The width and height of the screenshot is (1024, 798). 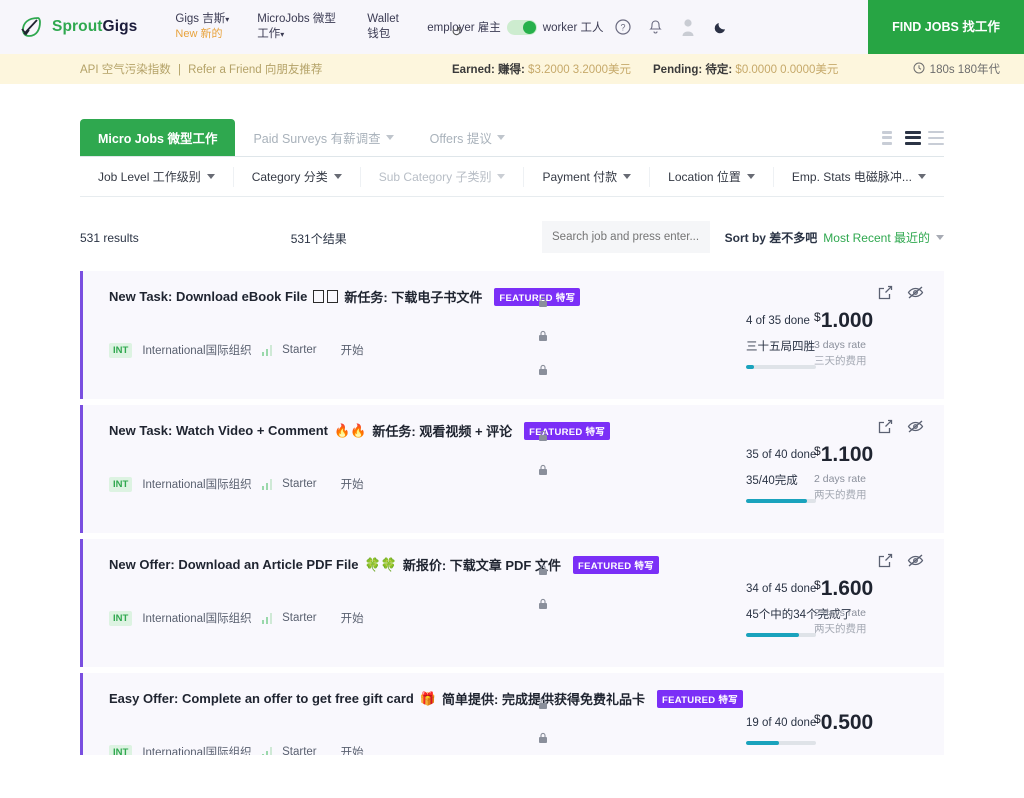 What do you see at coordinates (456, 32) in the screenshot?
I see `history-icon: ↺` at bounding box center [456, 32].